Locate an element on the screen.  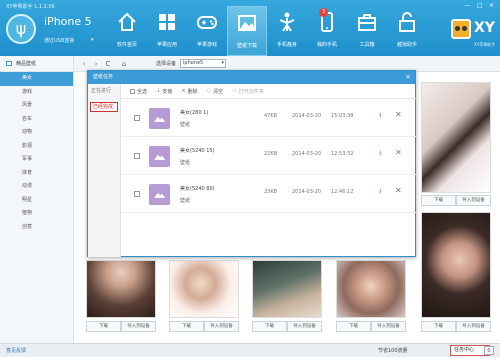
tab-in-progress: 正在进行 is located at coordinates (104, 91).